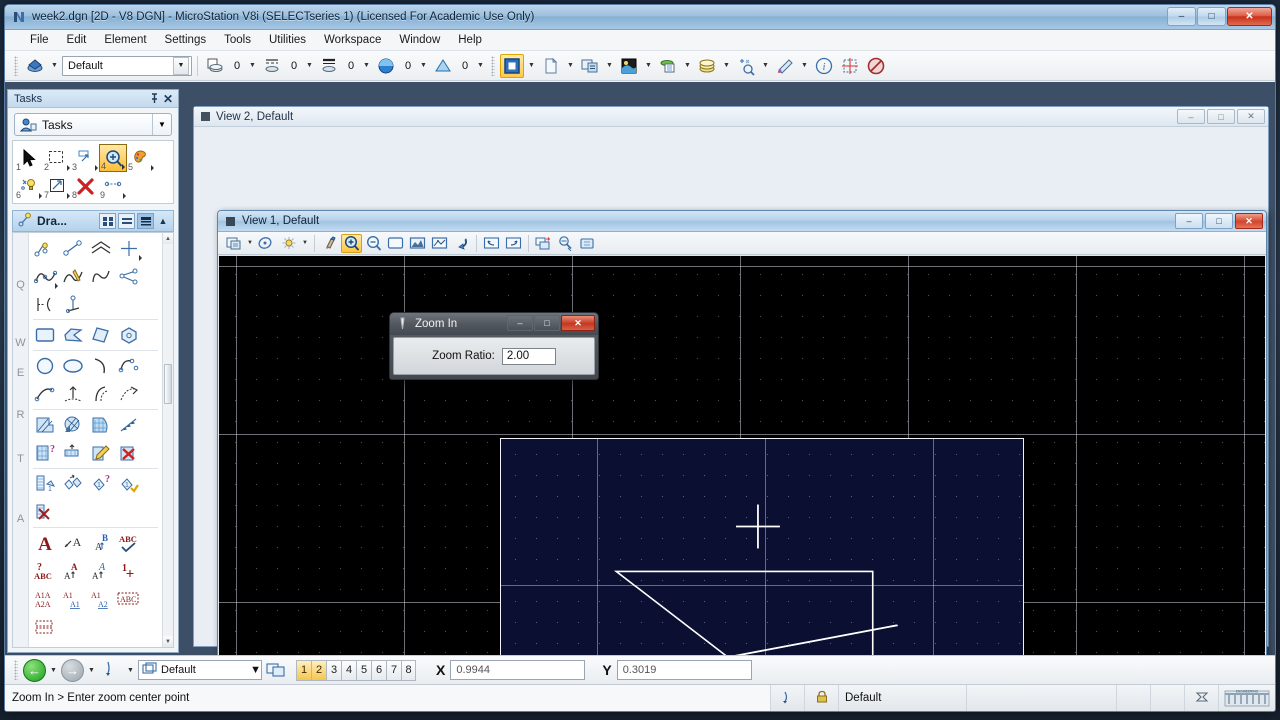  What do you see at coordinates (850, 66) in the screenshot?
I see `snap-point-icon` at bounding box center [850, 66].